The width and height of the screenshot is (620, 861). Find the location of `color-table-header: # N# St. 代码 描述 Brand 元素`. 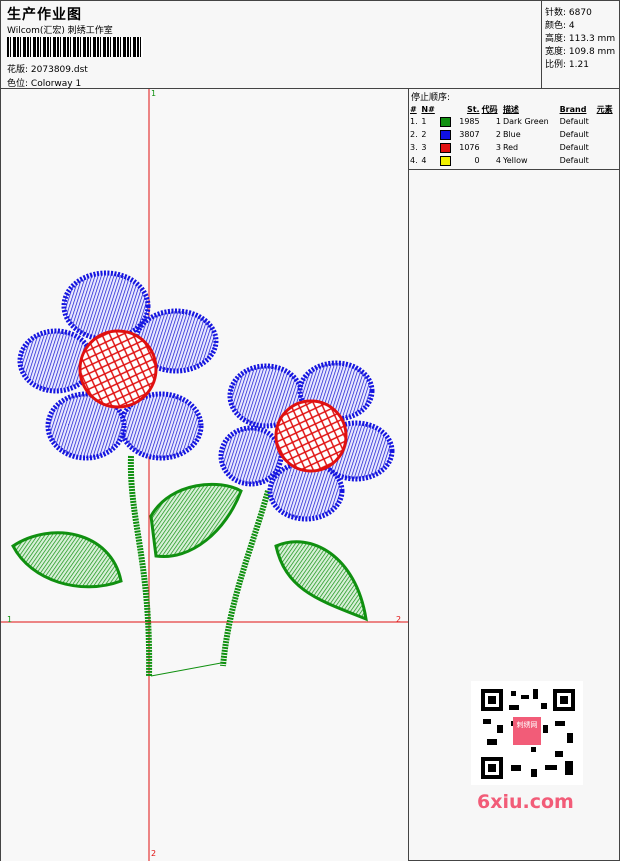

color-table-header: # N# St. 代码 描述 Brand 元素 is located at coordinates (513, 109).